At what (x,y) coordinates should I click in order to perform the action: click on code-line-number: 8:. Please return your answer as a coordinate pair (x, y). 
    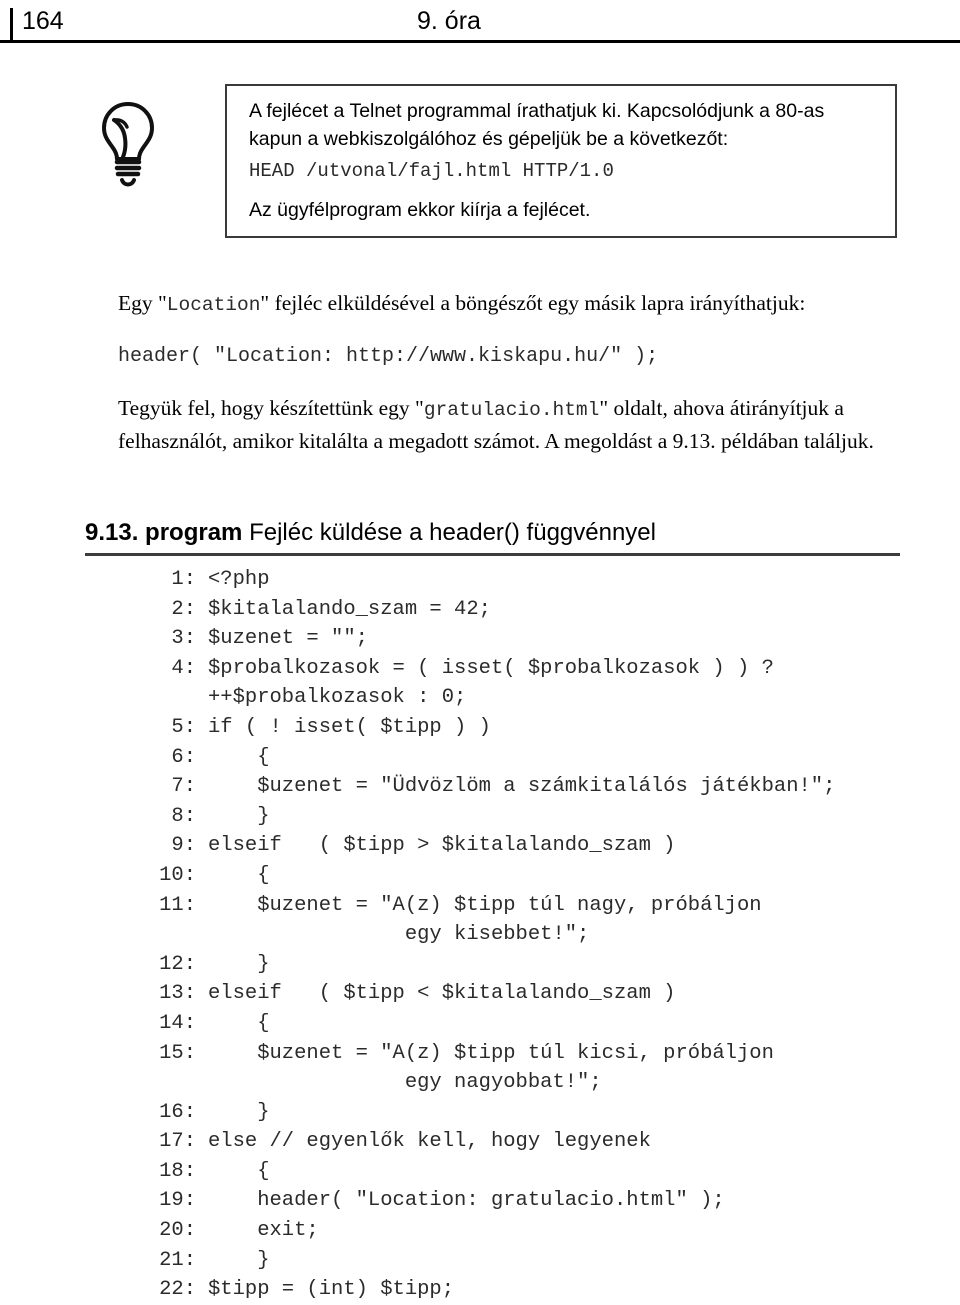
    Looking at the image, I should click on (183, 816).